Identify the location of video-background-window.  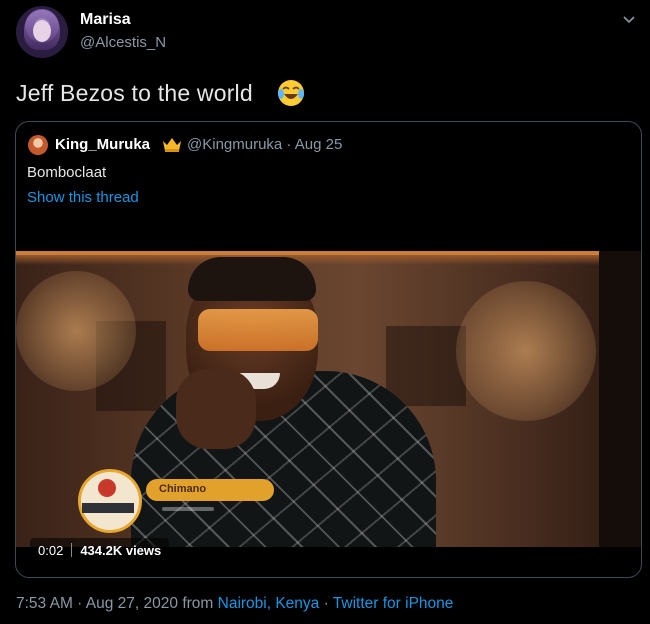
(426, 366).